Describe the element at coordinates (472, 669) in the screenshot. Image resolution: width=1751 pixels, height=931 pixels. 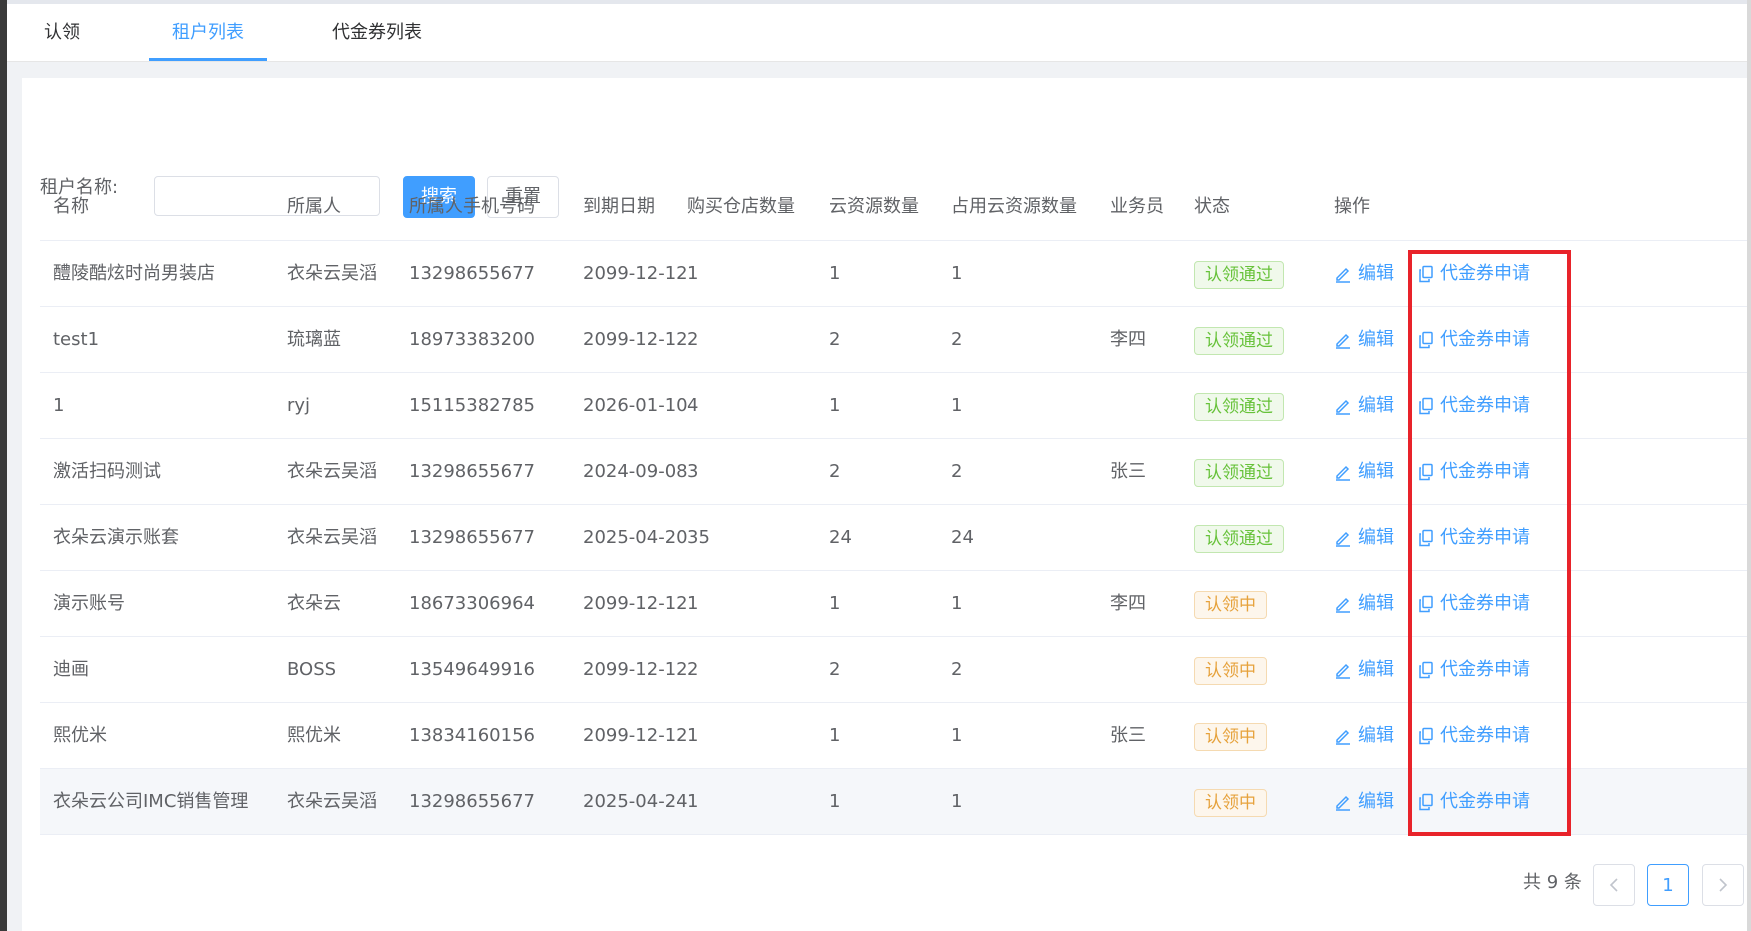
I see `cell-phone: 13549649916` at that location.